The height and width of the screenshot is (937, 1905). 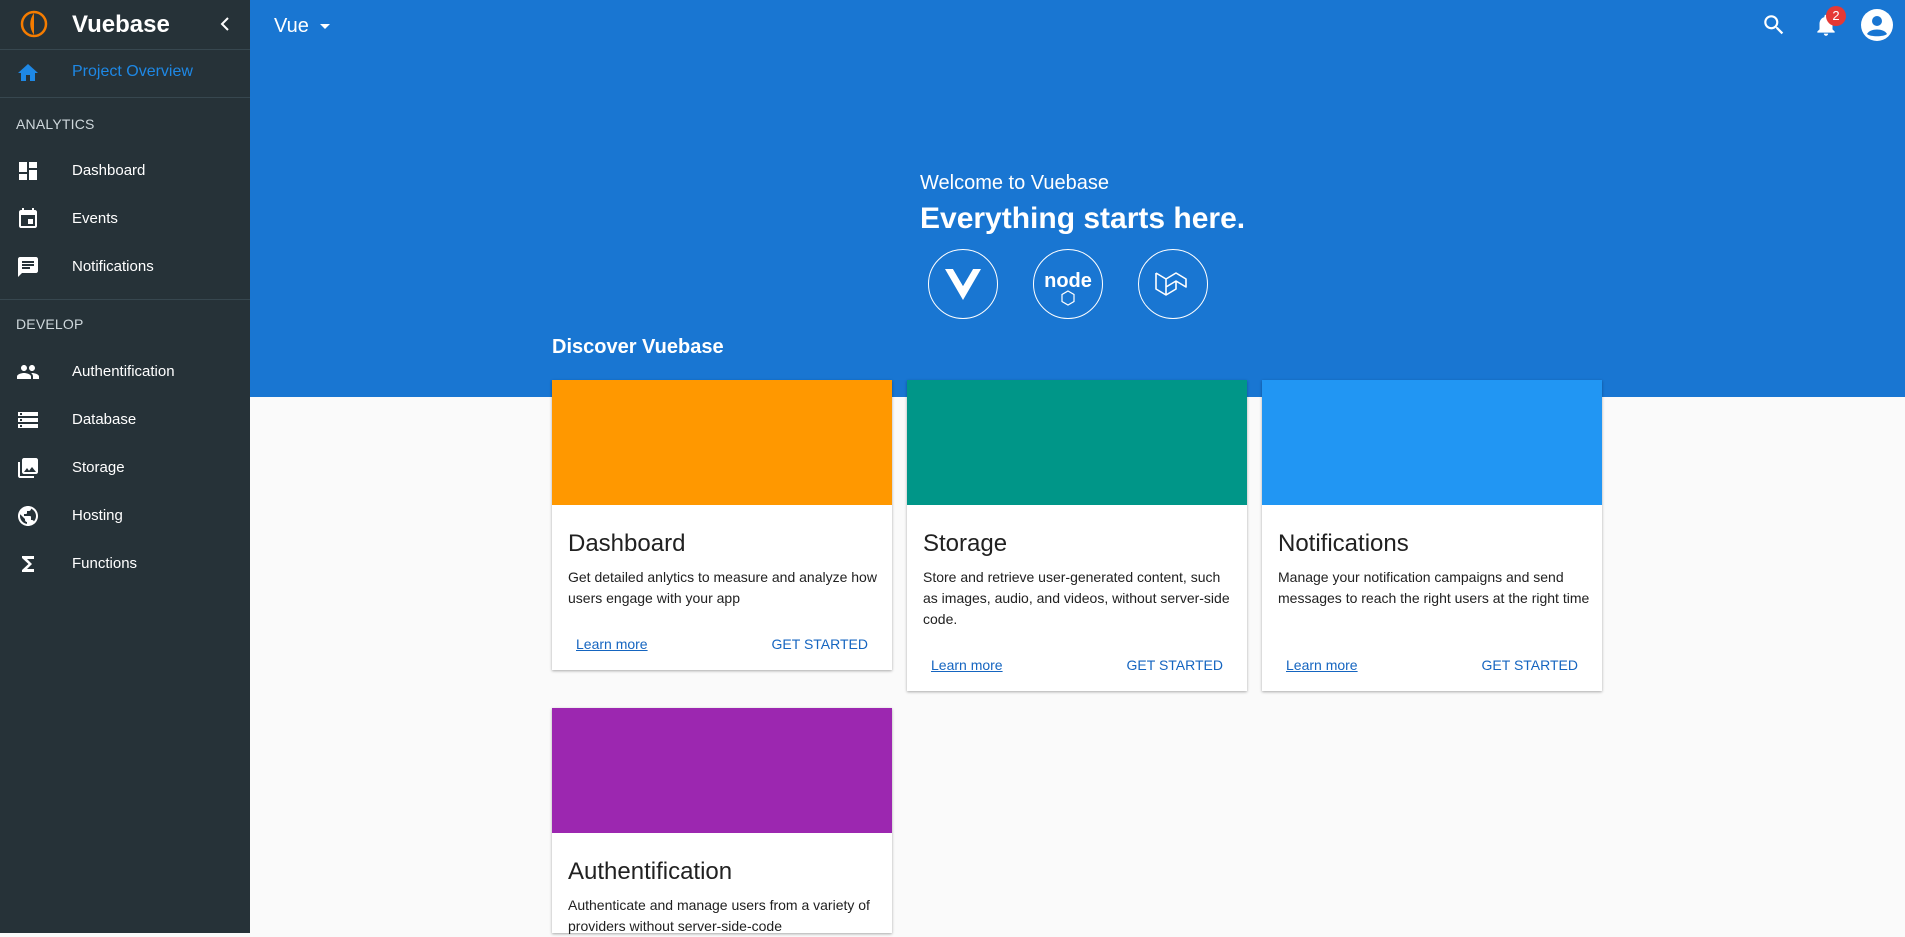 What do you see at coordinates (28, 372) in the screenshot?
I see `people-icon` at bounding box center [28, 372].